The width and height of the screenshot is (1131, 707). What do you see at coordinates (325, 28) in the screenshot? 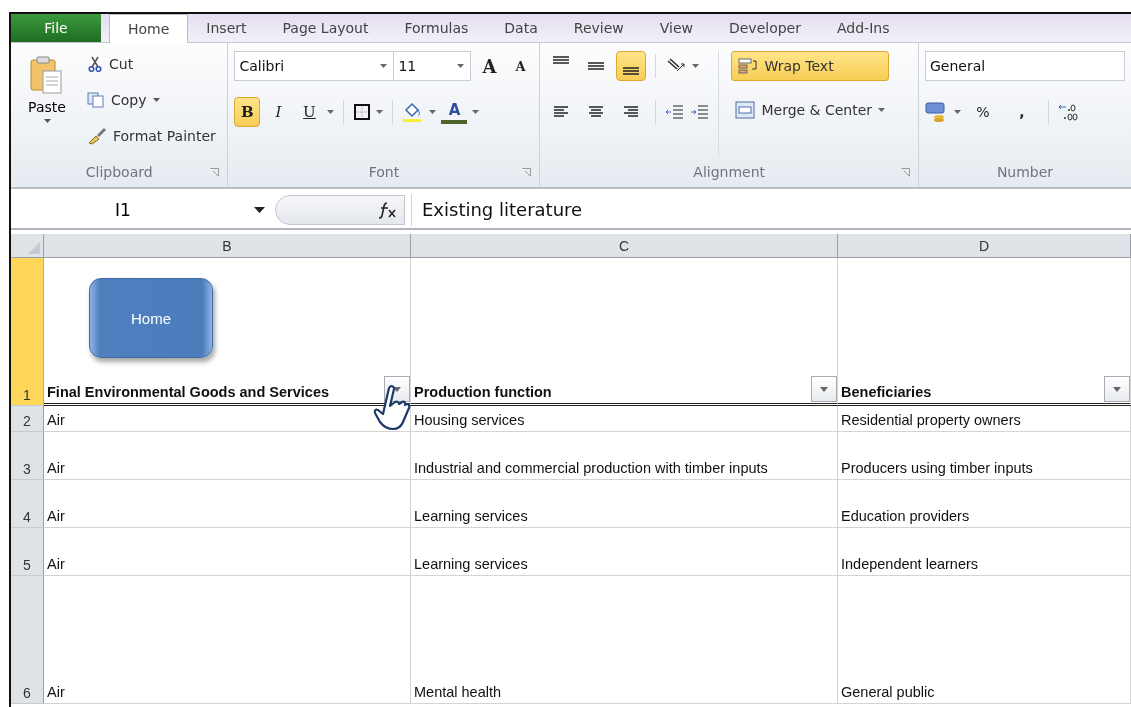
I see `ribbon-tab: Page Layout` at bounding box center [325, 28].